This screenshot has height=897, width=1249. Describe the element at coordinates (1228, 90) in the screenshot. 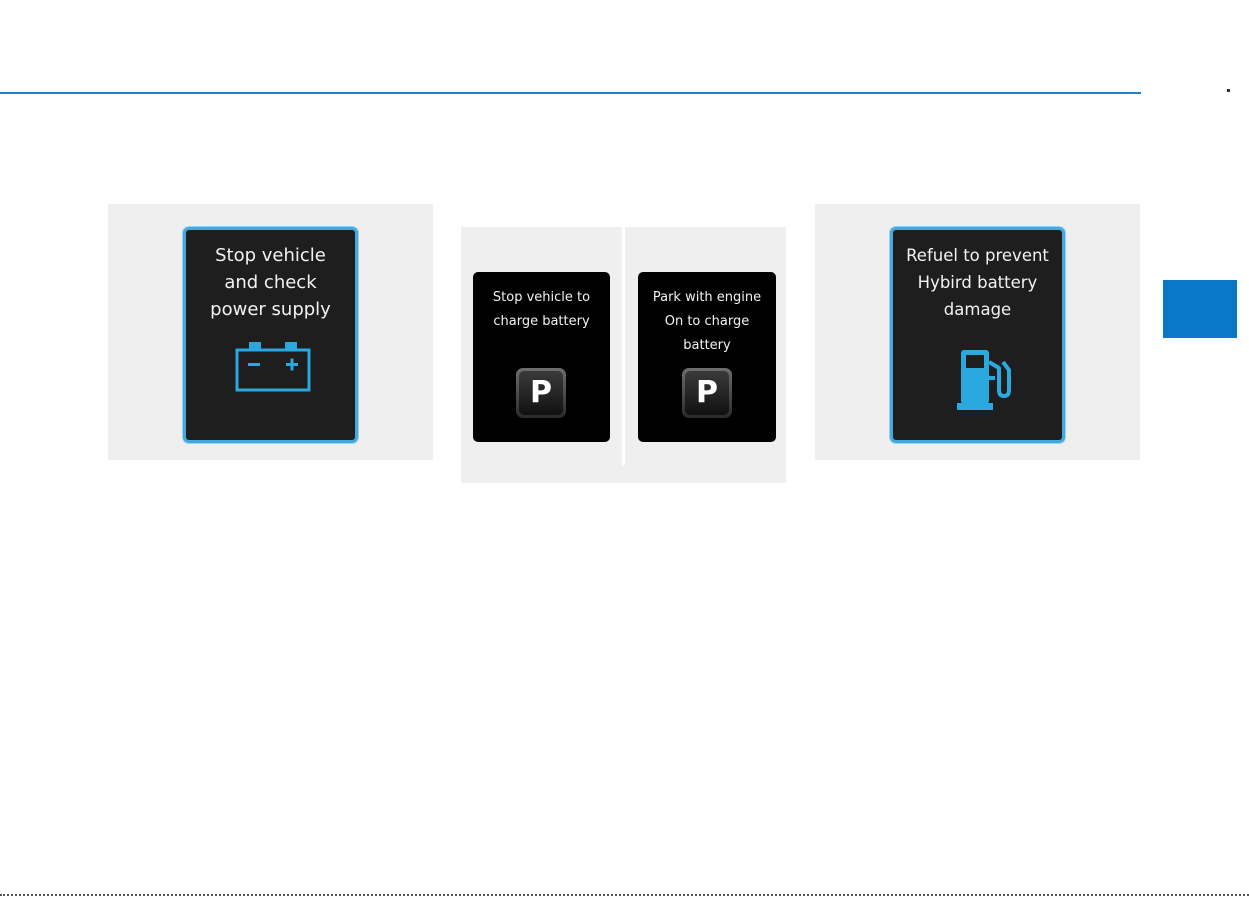

I see `rule-mark` at that location.